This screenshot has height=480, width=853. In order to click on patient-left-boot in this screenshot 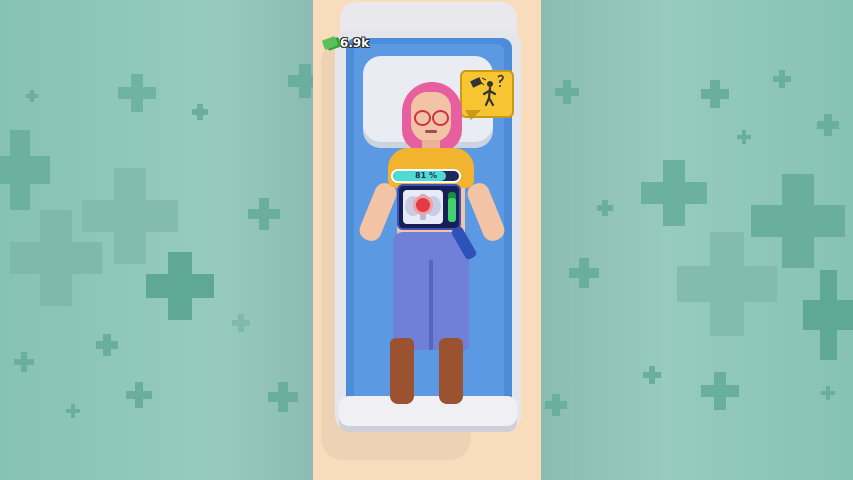, I will do `click(402, 371)`.